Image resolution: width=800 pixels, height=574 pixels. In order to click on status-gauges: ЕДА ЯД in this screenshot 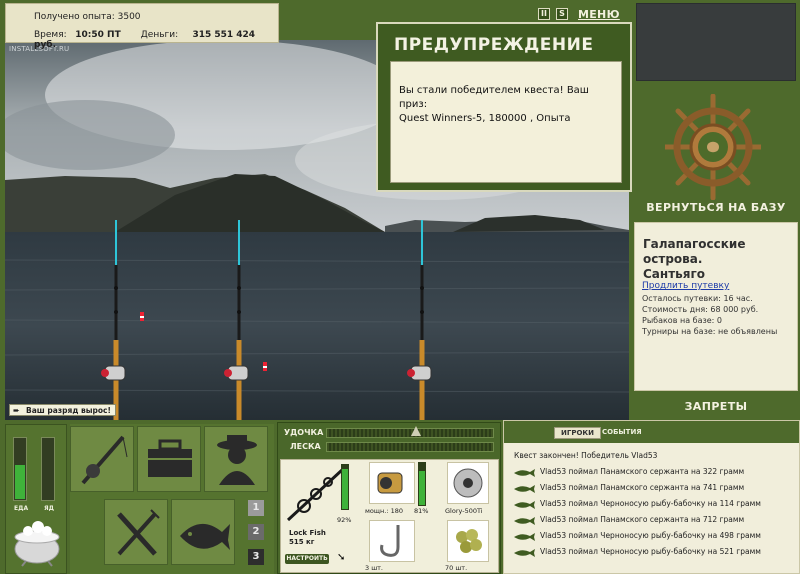, I will do `click(36, 499)`.